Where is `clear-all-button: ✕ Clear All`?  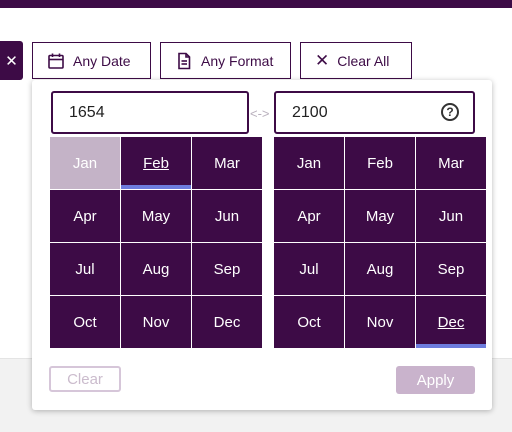 clear-all-button: ✕ Clear All is located at coordinates (356, 60).